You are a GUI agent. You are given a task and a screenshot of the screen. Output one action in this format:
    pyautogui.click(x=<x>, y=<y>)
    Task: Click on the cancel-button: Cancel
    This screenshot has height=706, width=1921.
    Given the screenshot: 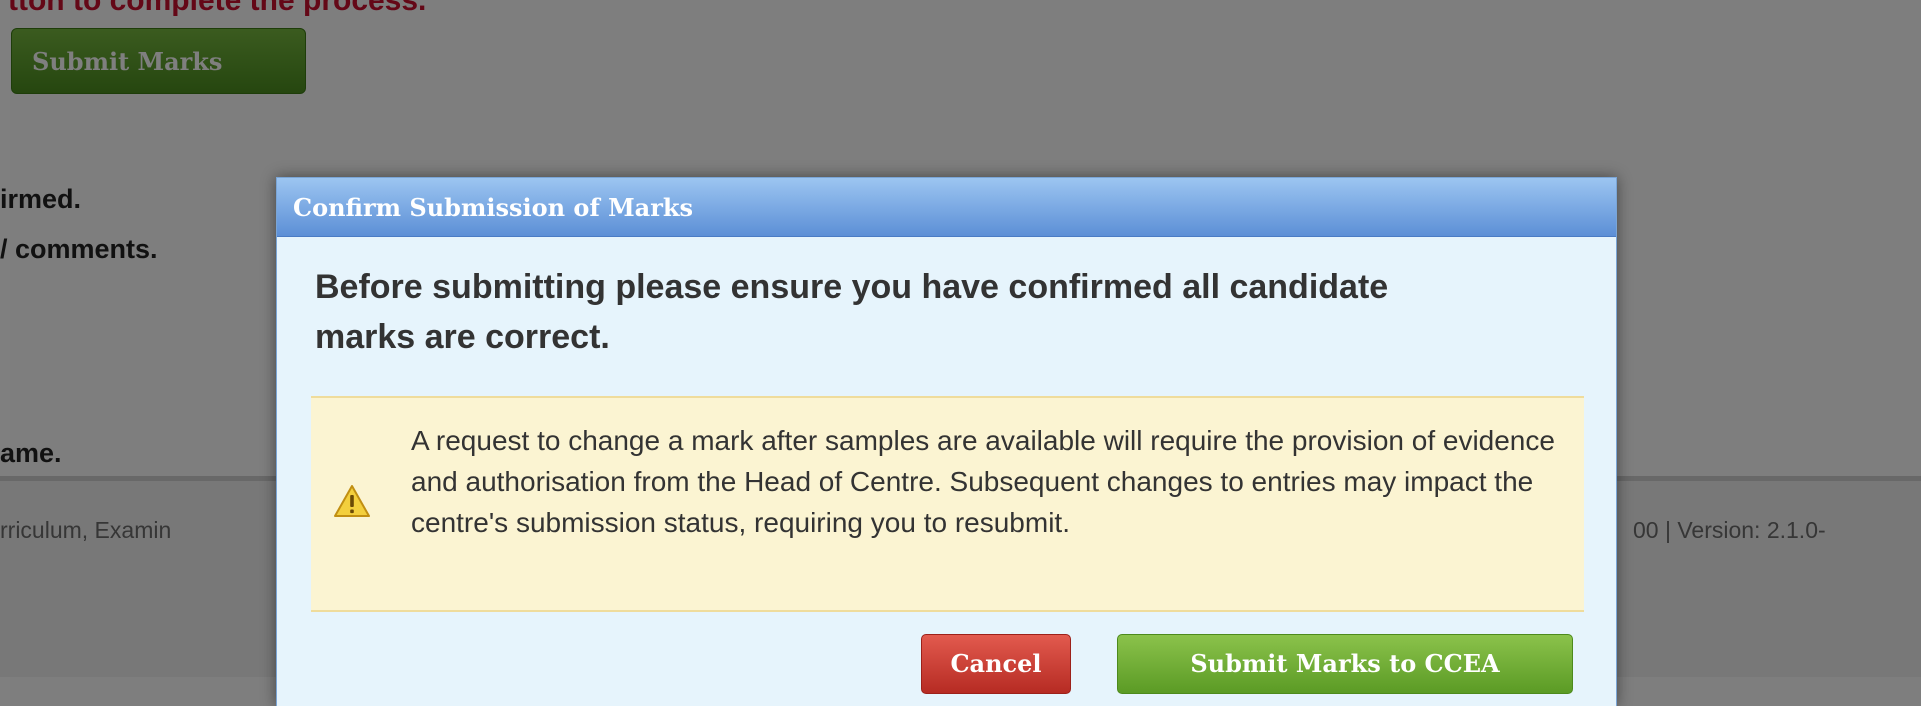 What is the action you would take?
    pyautogui.click(x=996, y=664)
    